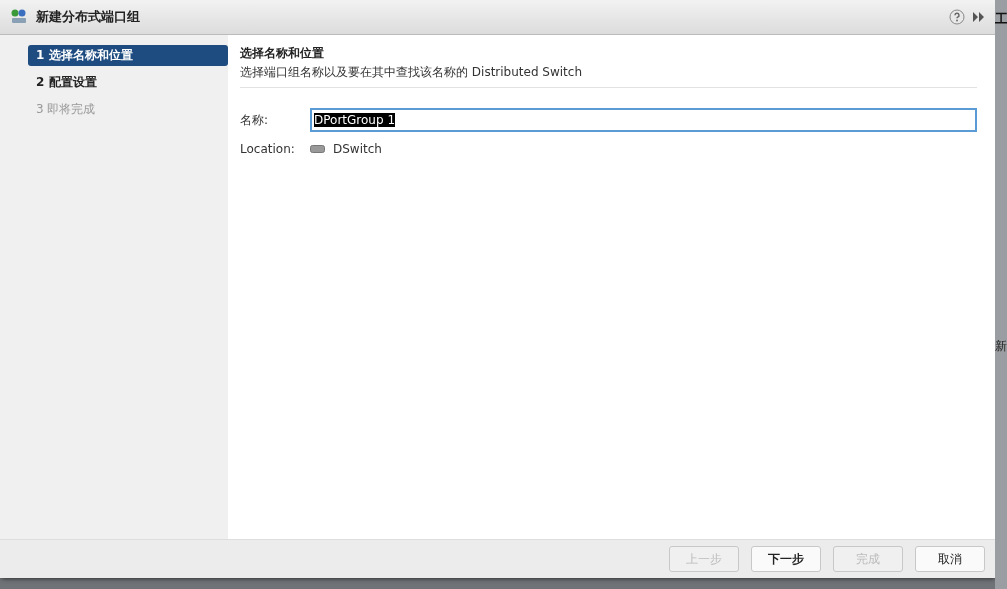  Describe the element at coordinates (255, 120) in the screenshot. I see `name-label: 名称:` at that location.